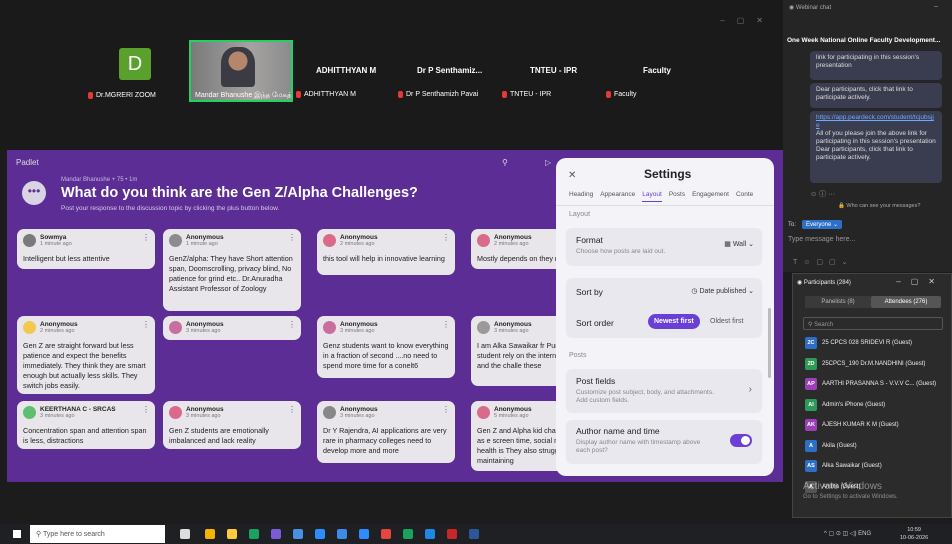  I want to click on folder-icon, so click(232, 534).